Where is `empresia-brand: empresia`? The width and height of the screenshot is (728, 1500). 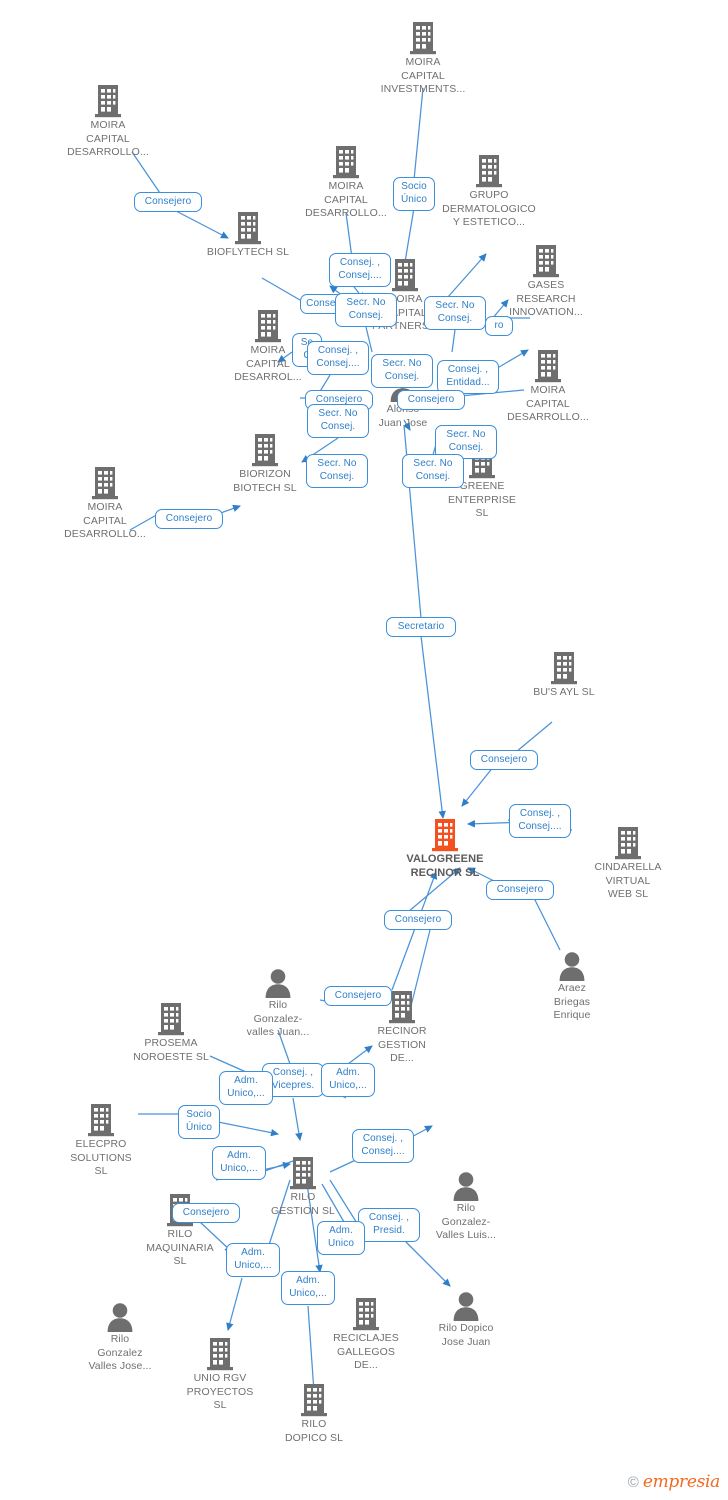
empresia-brand: empresia is located at coordinates (681, 1482).